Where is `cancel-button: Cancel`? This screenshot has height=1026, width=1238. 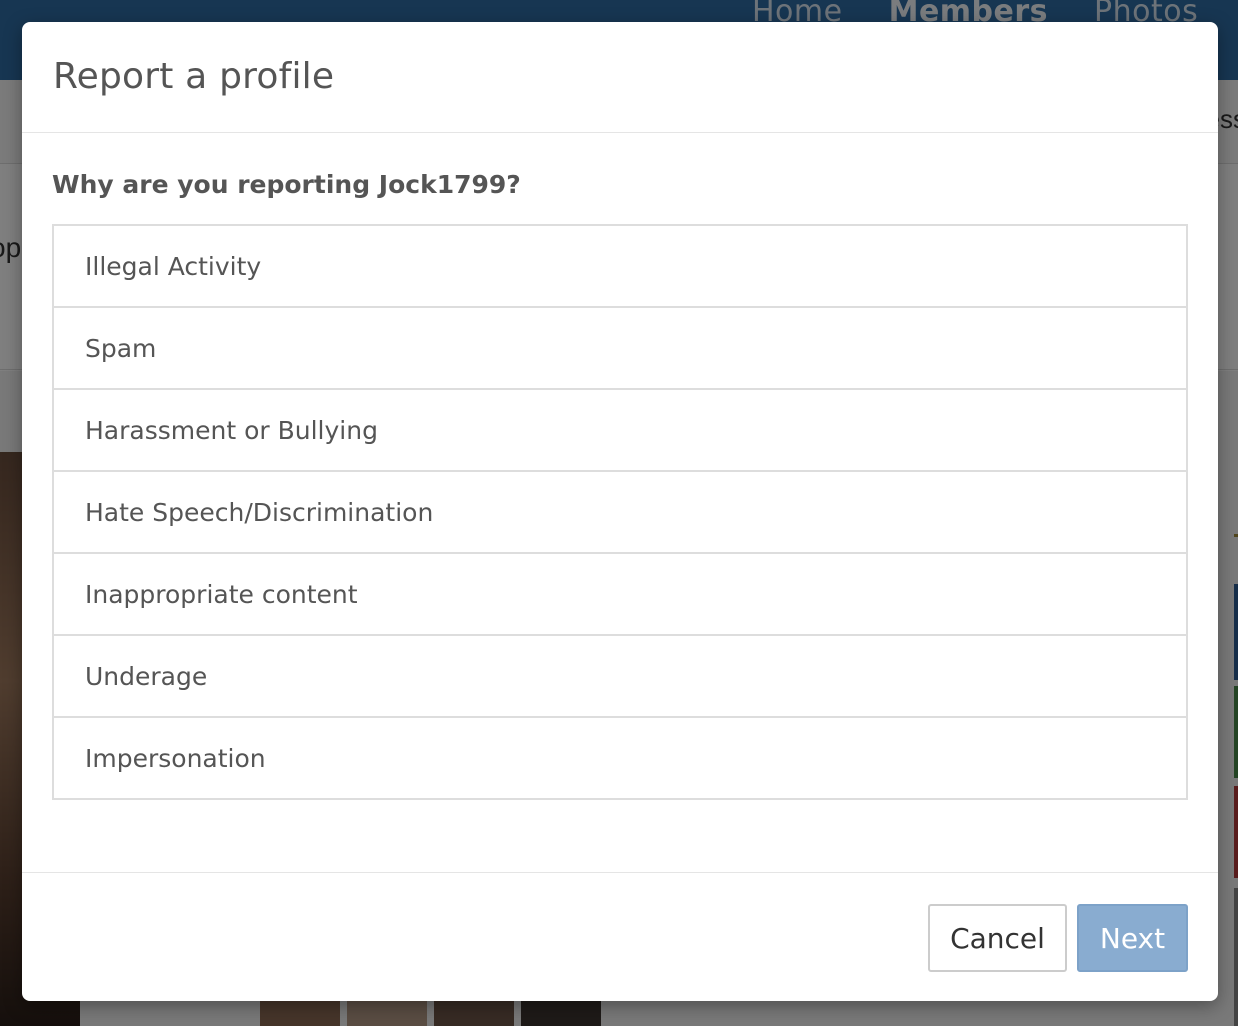 cancel-button: Cancel is located at coordinates (997, 938).